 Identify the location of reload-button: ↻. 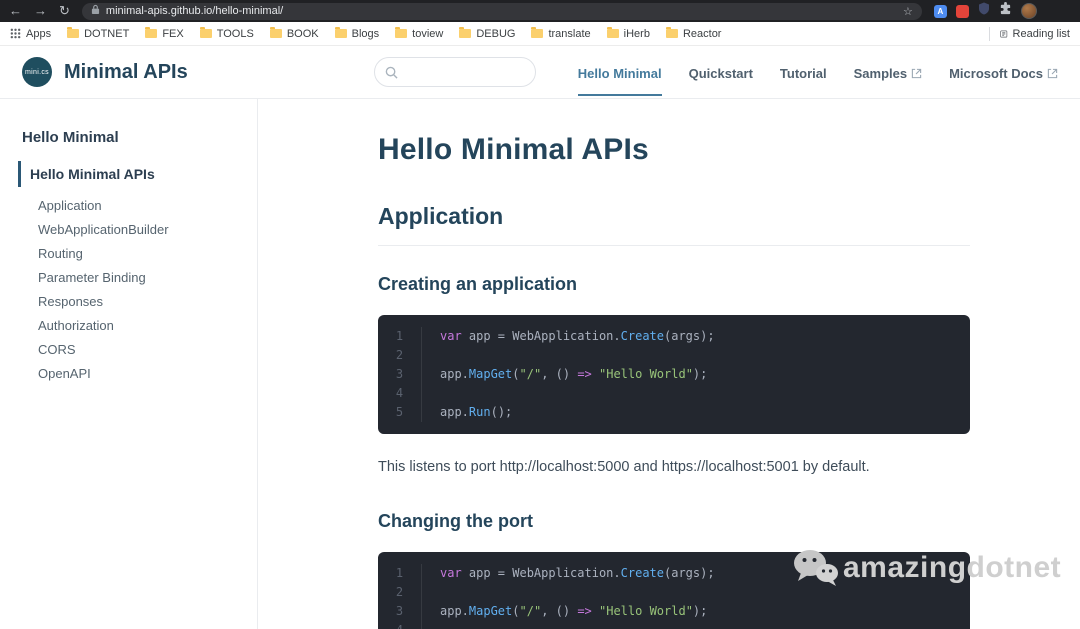
(64, 11).